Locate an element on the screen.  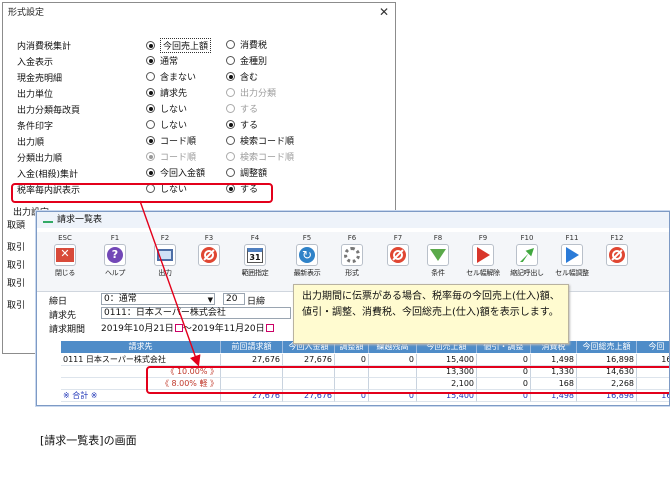
closing-select: 0：通常 ▼ is located at coordinates (158, 299).